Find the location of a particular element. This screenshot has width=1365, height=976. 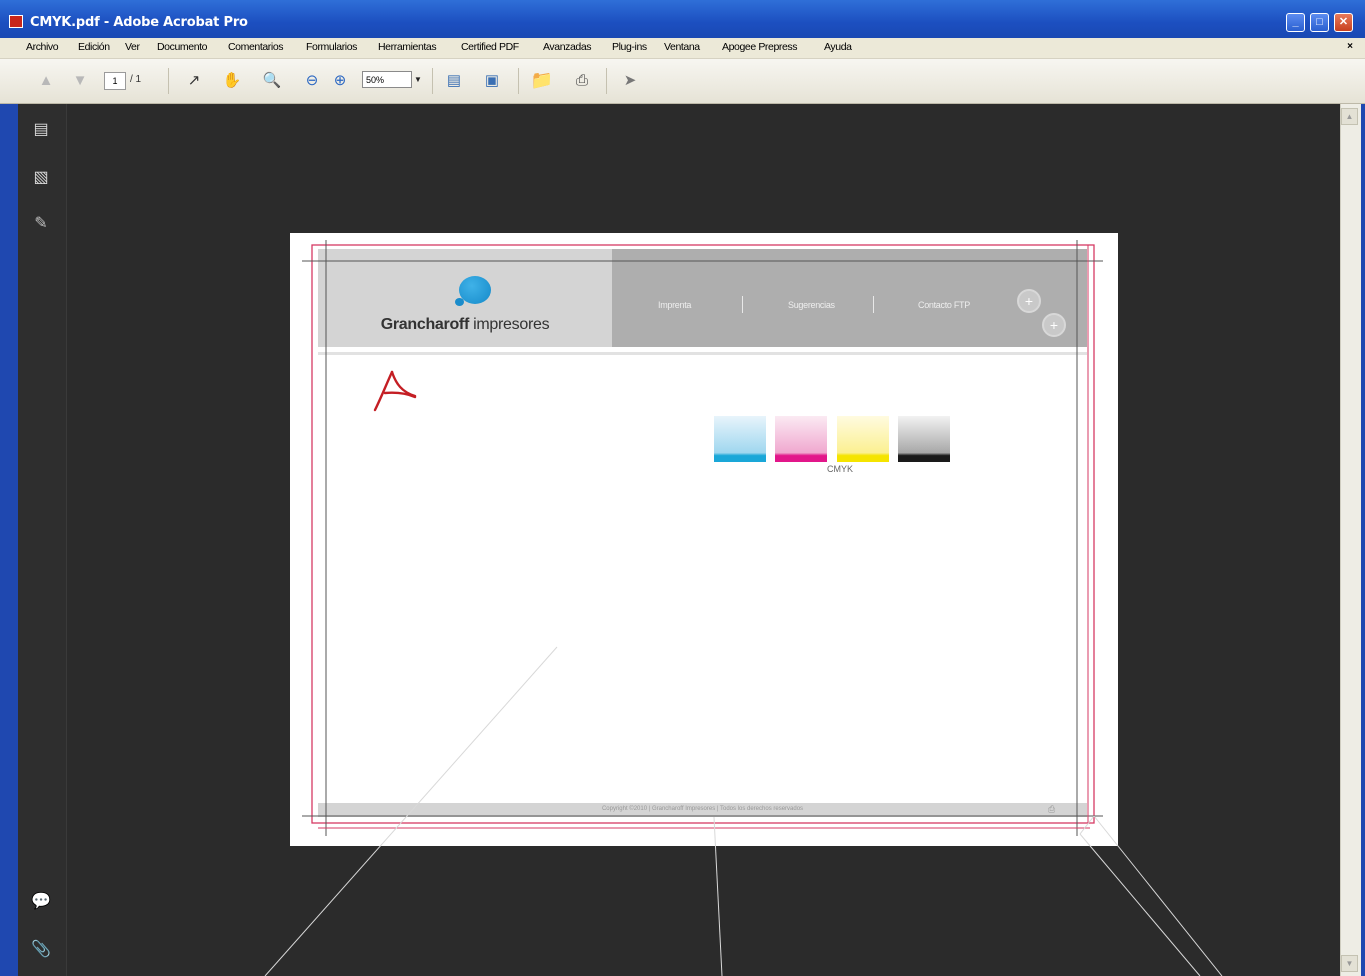

yellow-swatch is located at coordinates (863, 439).